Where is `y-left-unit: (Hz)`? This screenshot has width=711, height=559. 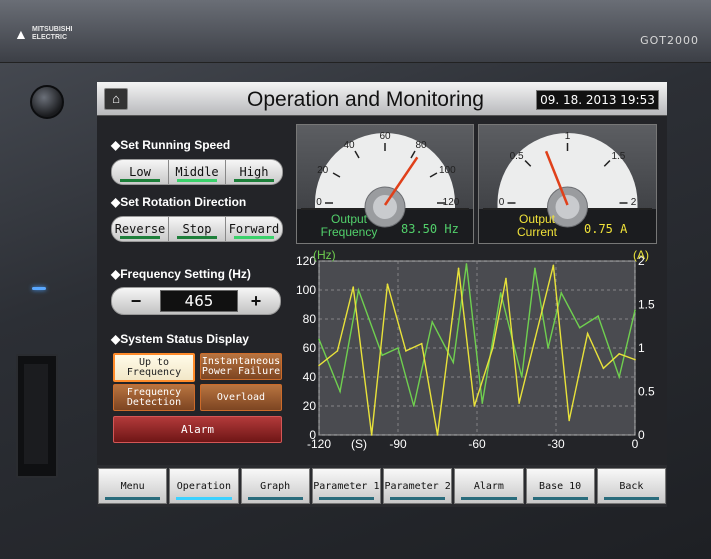
y-left-unit: (Hz) is located at coordinates (324, 255).